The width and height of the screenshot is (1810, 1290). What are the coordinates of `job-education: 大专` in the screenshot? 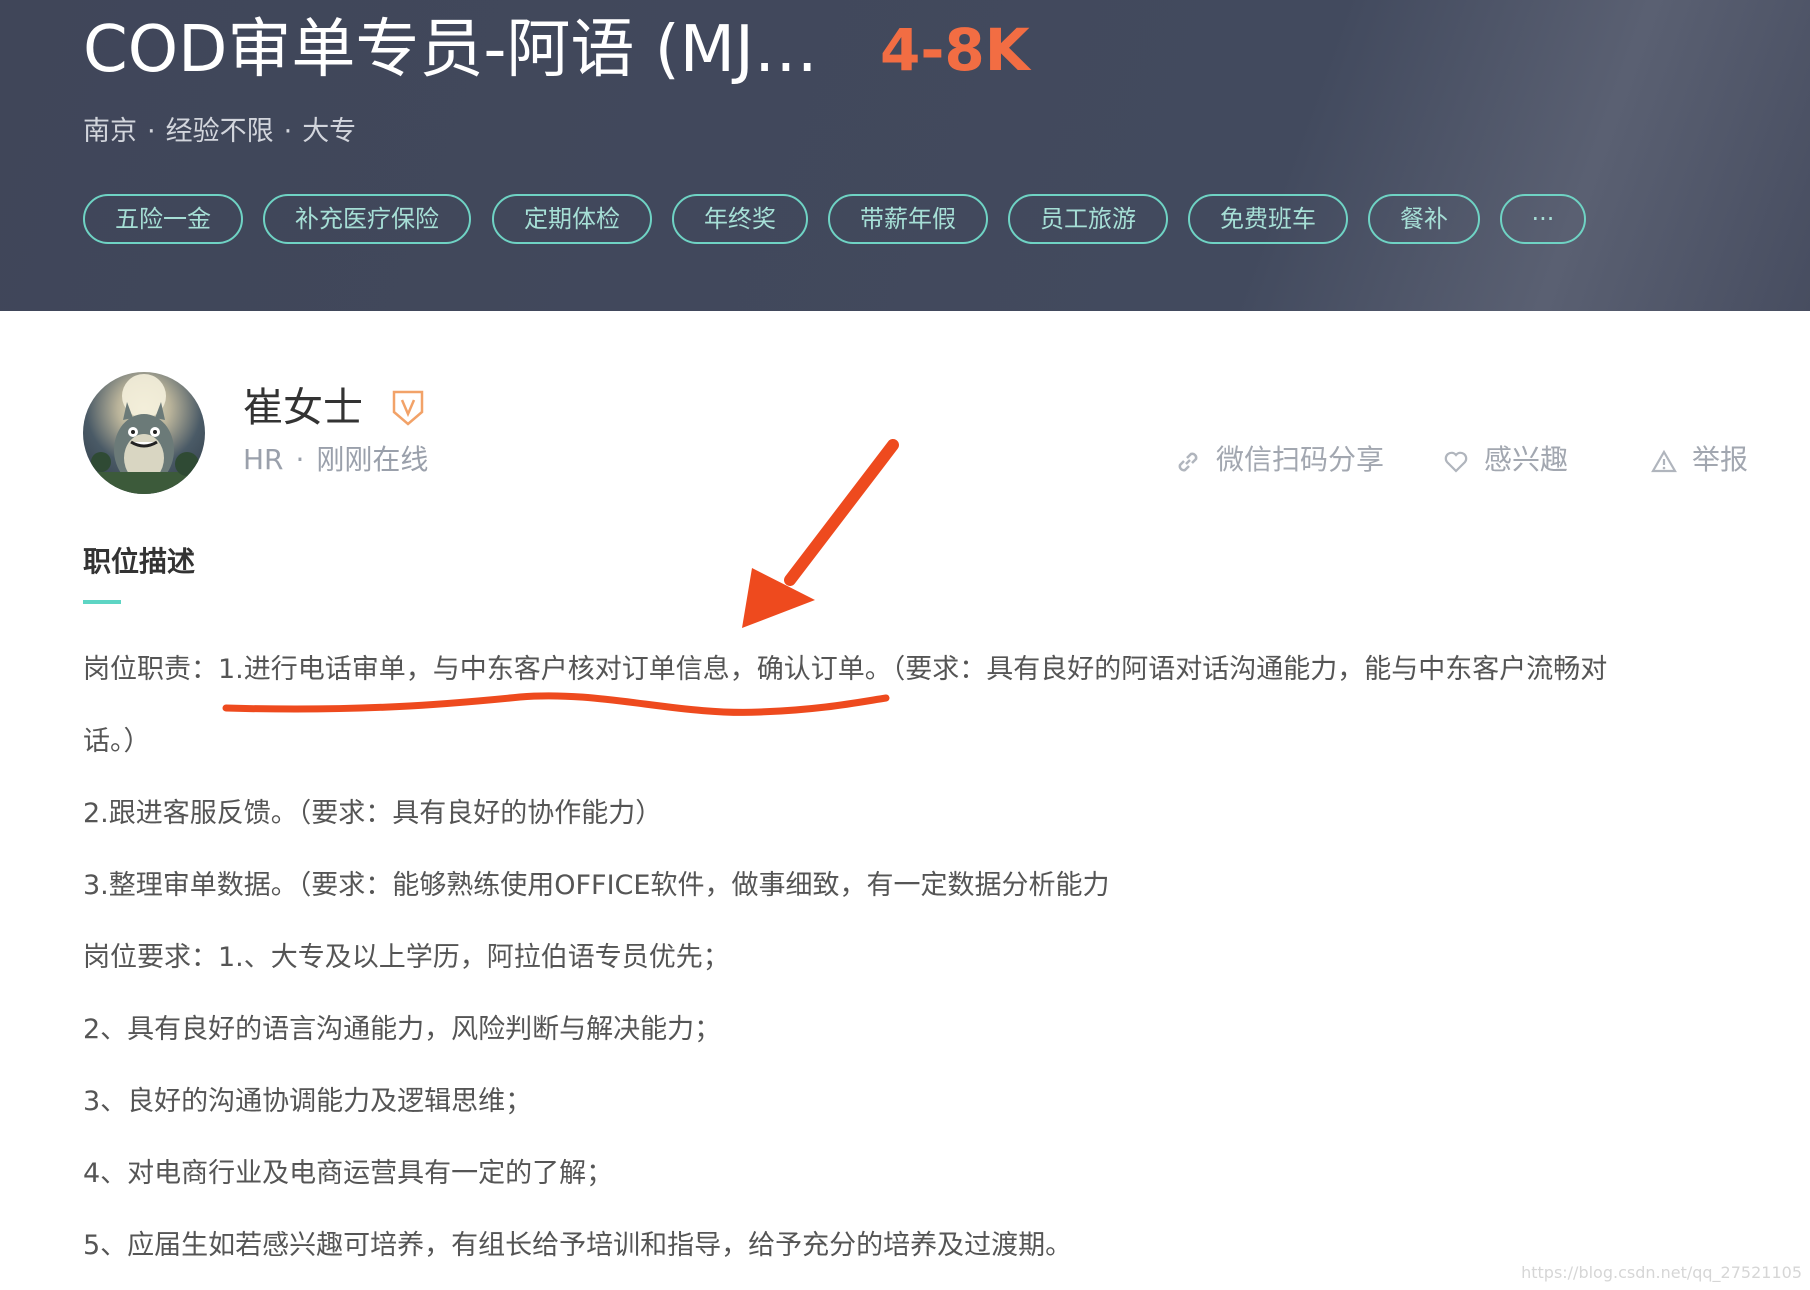 It's located at (329, 131).